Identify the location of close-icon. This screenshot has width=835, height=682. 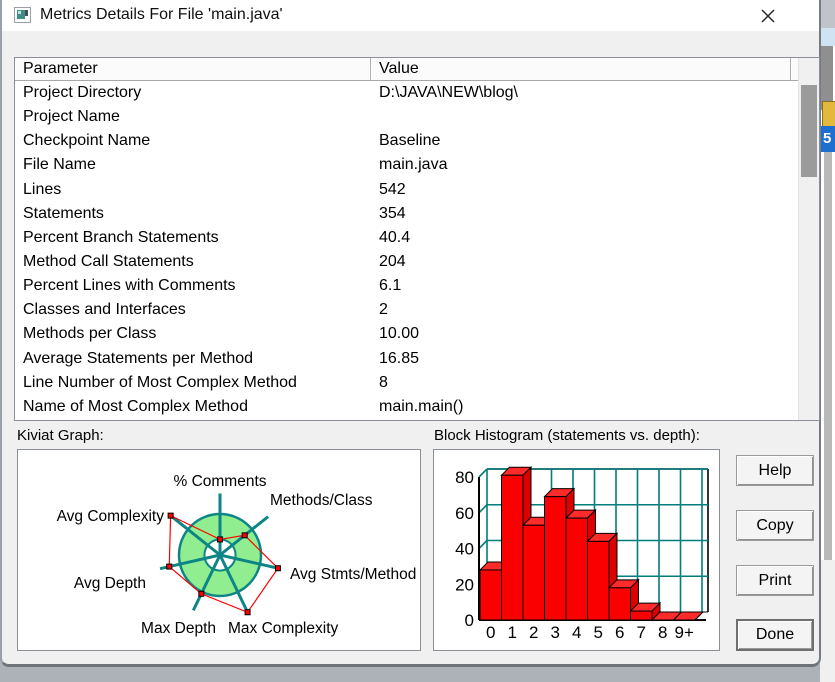
(768, 16).